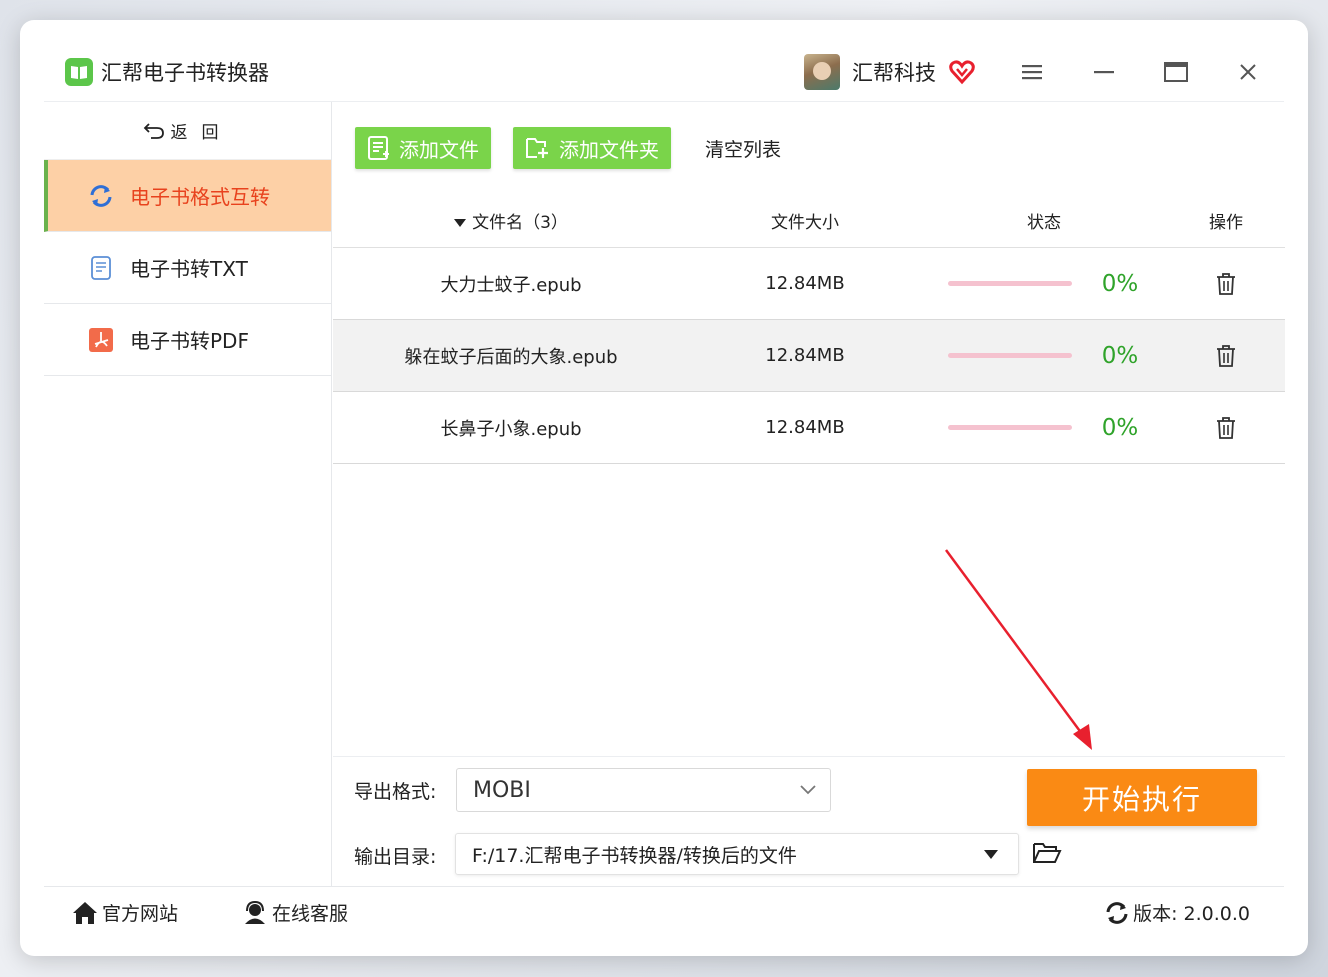 The height and width of the screenshot is (977, 1328). Describe the element at coordinates (537, 148) in the screenshot. I see `folder-plus-icon` at that location.